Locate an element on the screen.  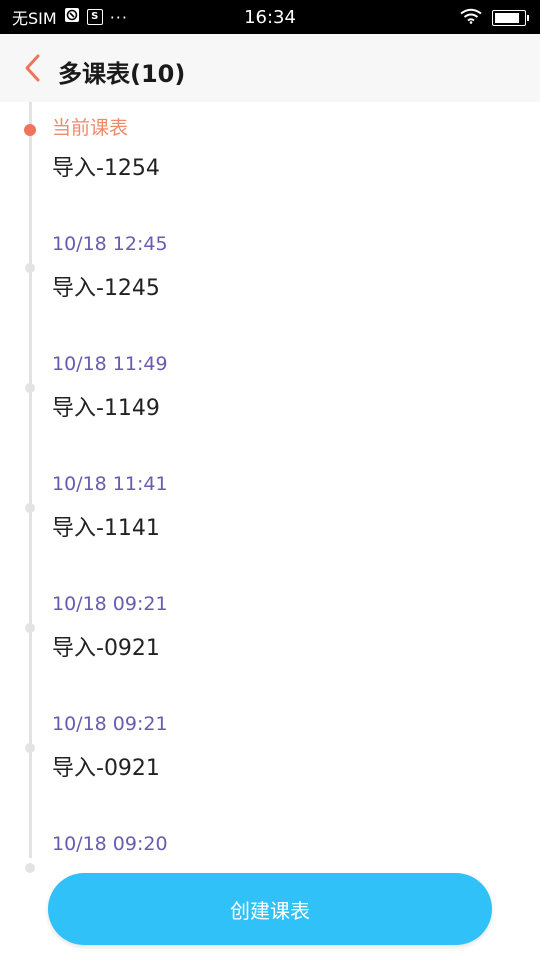
chevron-left-icon is located at coordinates (32, 68).